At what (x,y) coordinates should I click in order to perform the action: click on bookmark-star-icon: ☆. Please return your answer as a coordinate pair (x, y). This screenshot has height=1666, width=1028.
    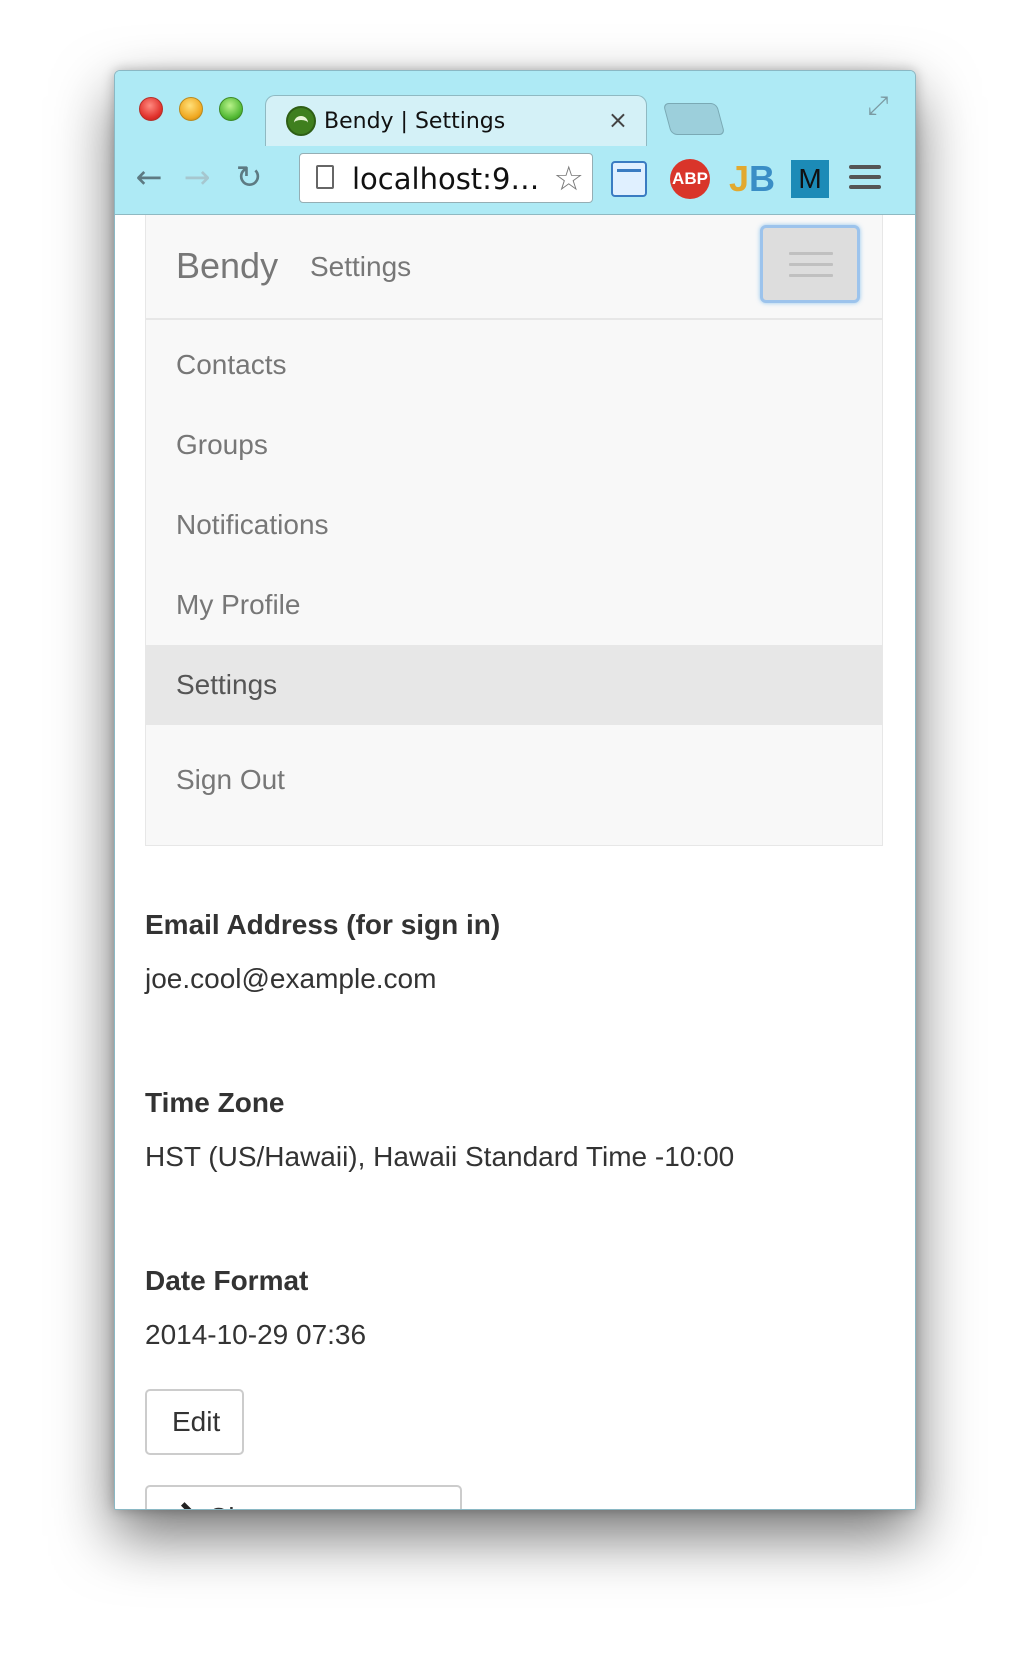
    Looking at the image, I should click on (569, 179).